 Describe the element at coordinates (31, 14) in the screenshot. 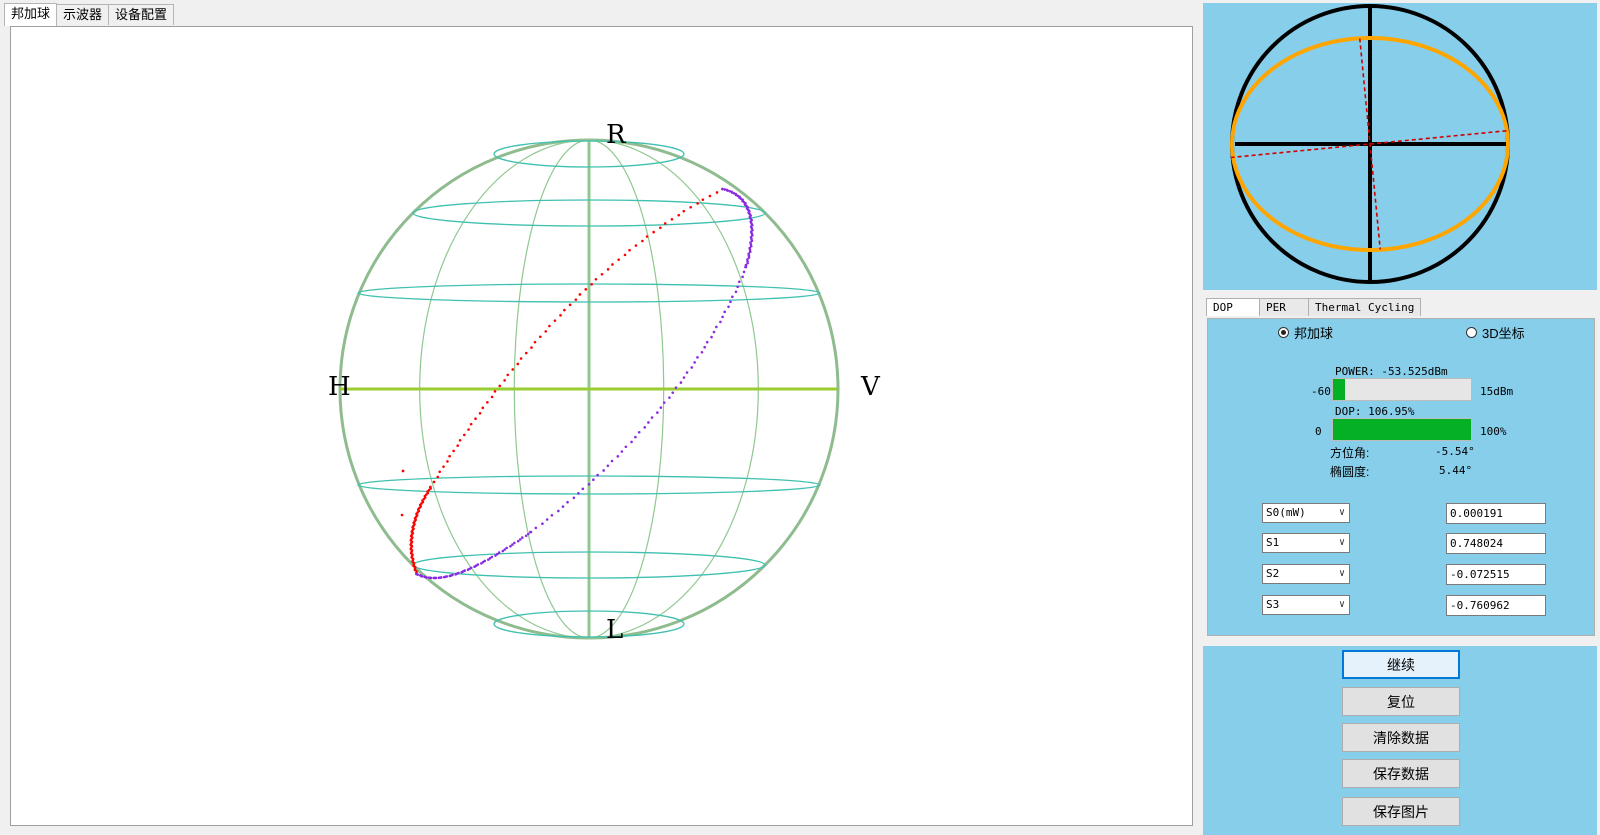

I see `tab-poincare: 邦加球` at that location.